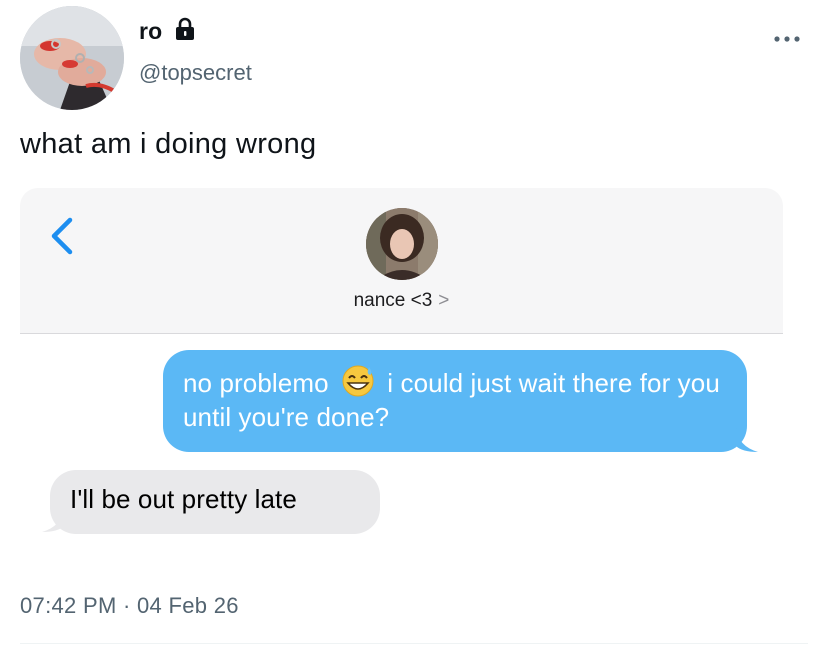 The width and height of the screenshot is (828, 646). I want to click on tweet-timestamp: 07:42 PM · 04 Feb 26, so click(129, 606).